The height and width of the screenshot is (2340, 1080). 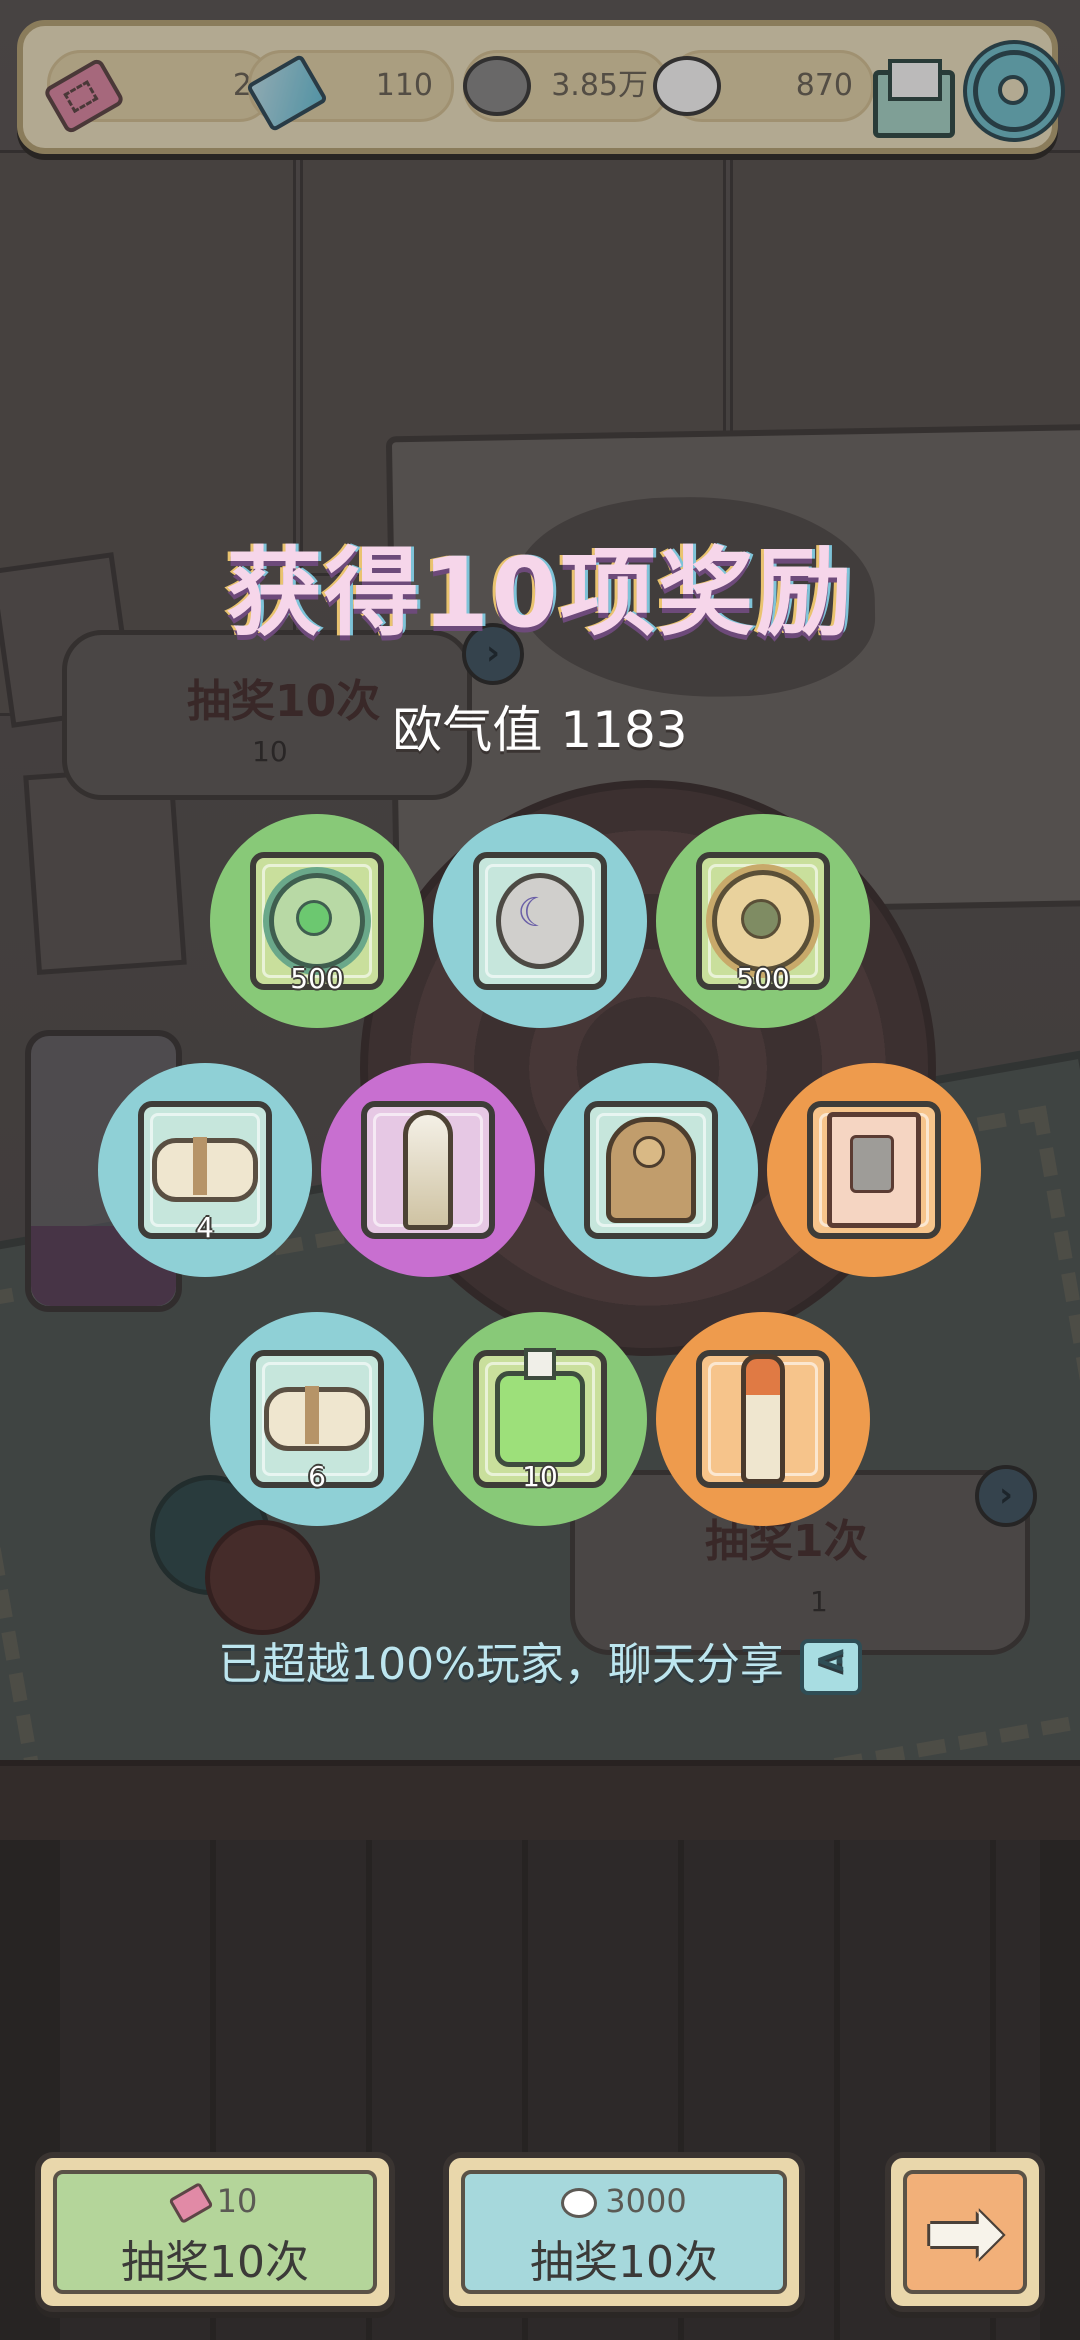 I want to click on statue-icon, so click(x=651, y=1170).